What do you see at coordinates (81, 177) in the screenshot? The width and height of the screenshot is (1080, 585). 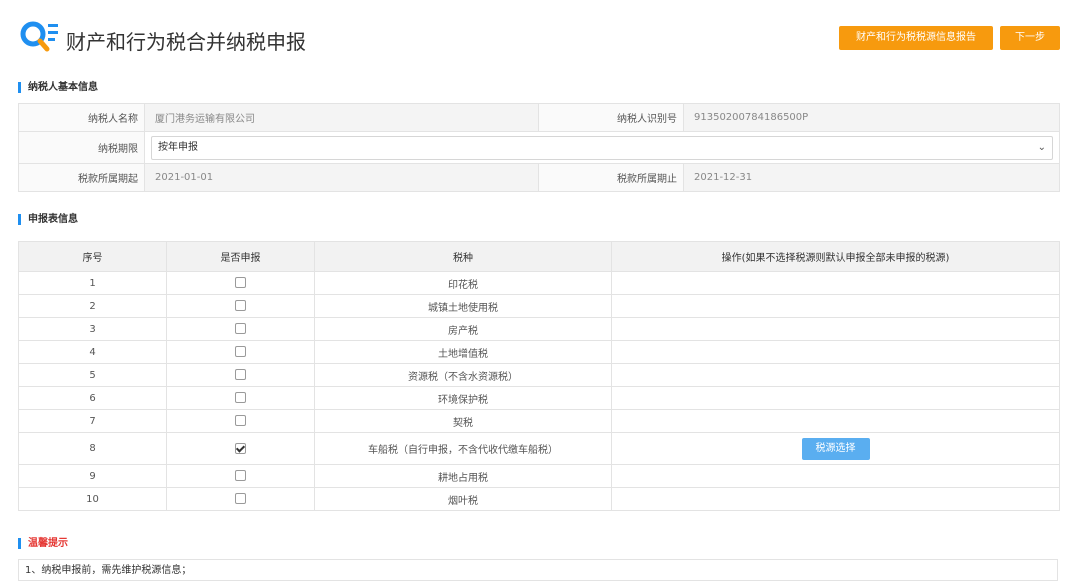 I see `period-start-label: 税款所属期起` at bounding box center [81, 177].